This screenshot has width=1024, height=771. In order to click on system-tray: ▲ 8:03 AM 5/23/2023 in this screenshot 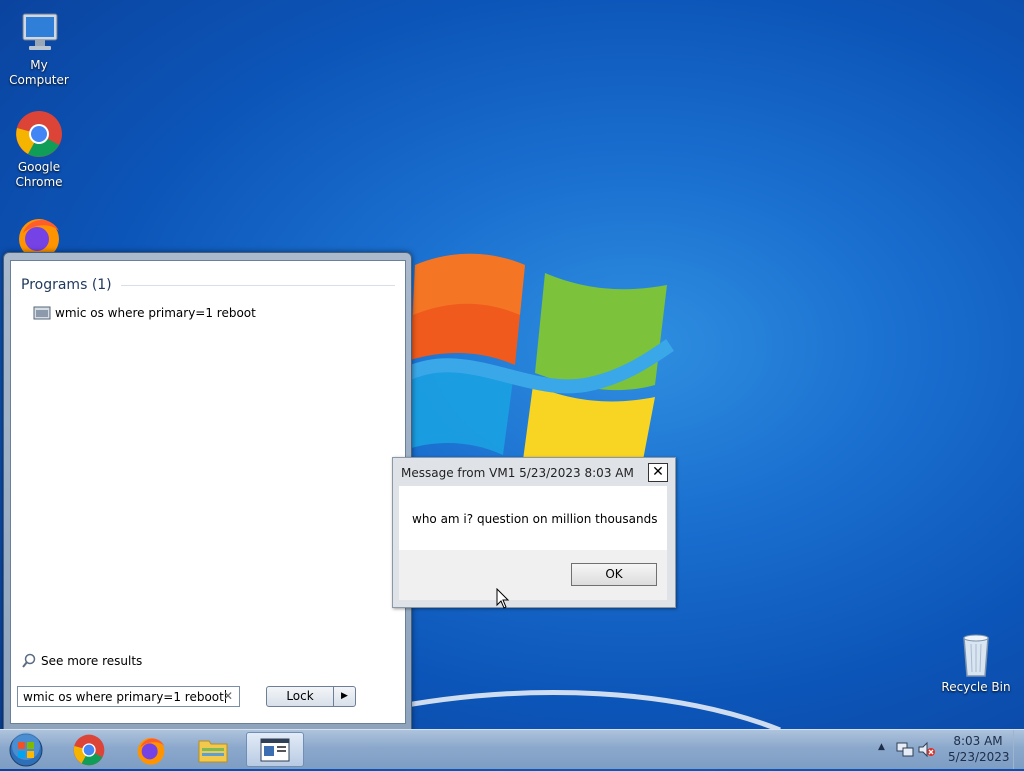, I will do `click(944, 749)`.